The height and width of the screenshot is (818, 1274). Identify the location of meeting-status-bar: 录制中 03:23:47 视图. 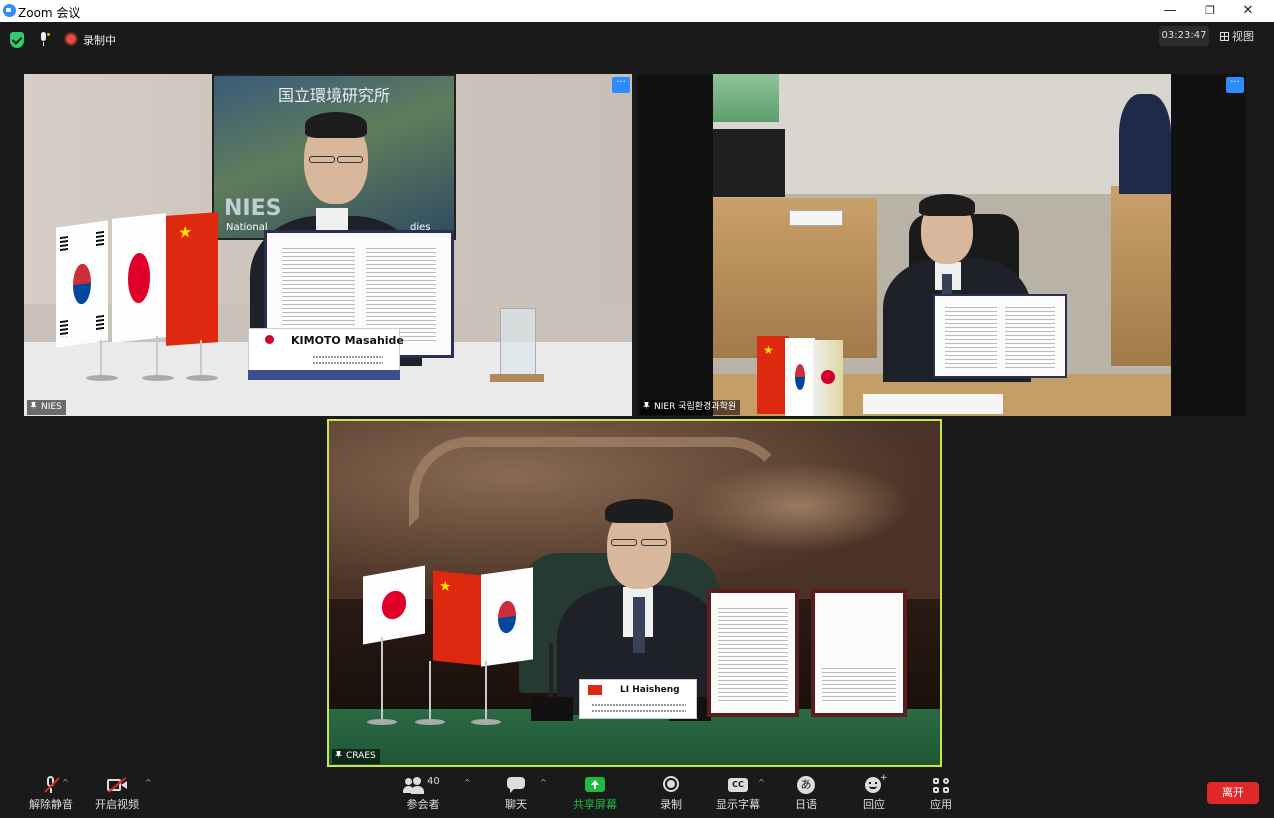
(637, 40).